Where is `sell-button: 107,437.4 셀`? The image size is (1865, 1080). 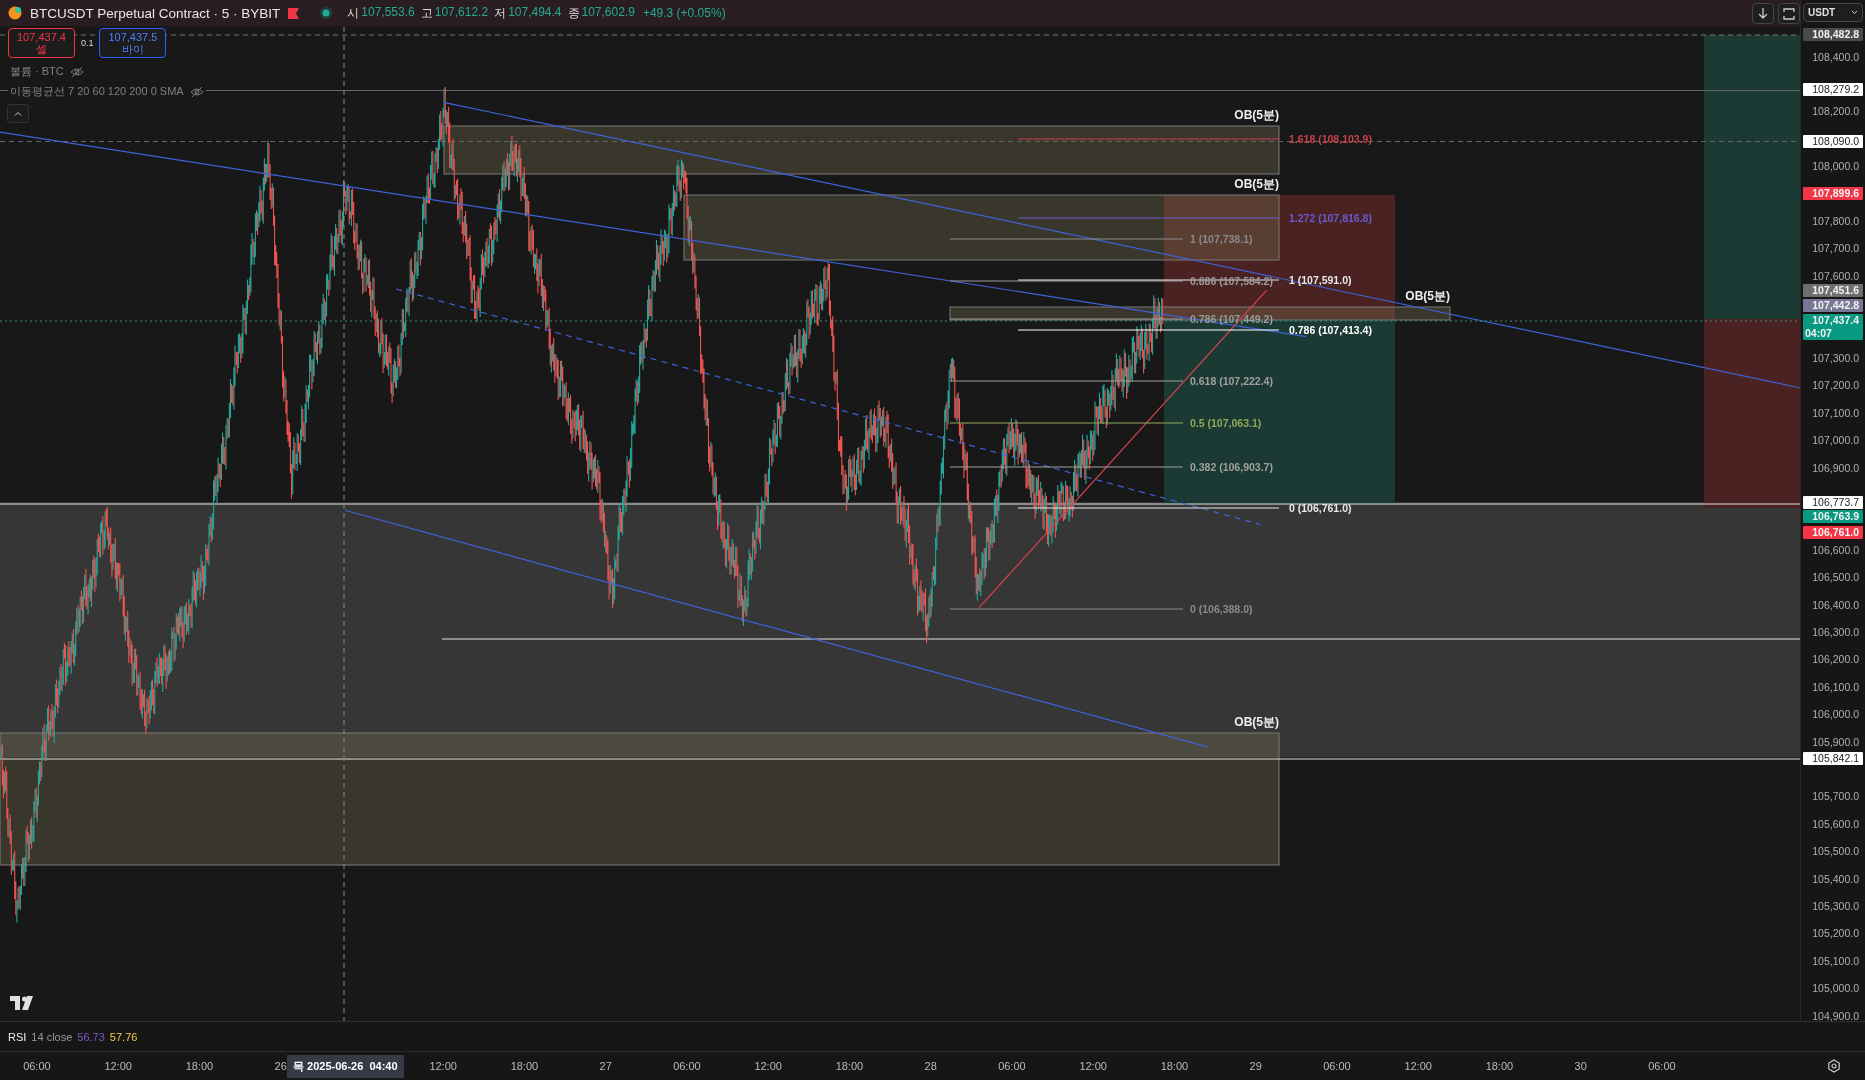
sell-button: 107,437.4 셀 is located at coordinates (41, 43).